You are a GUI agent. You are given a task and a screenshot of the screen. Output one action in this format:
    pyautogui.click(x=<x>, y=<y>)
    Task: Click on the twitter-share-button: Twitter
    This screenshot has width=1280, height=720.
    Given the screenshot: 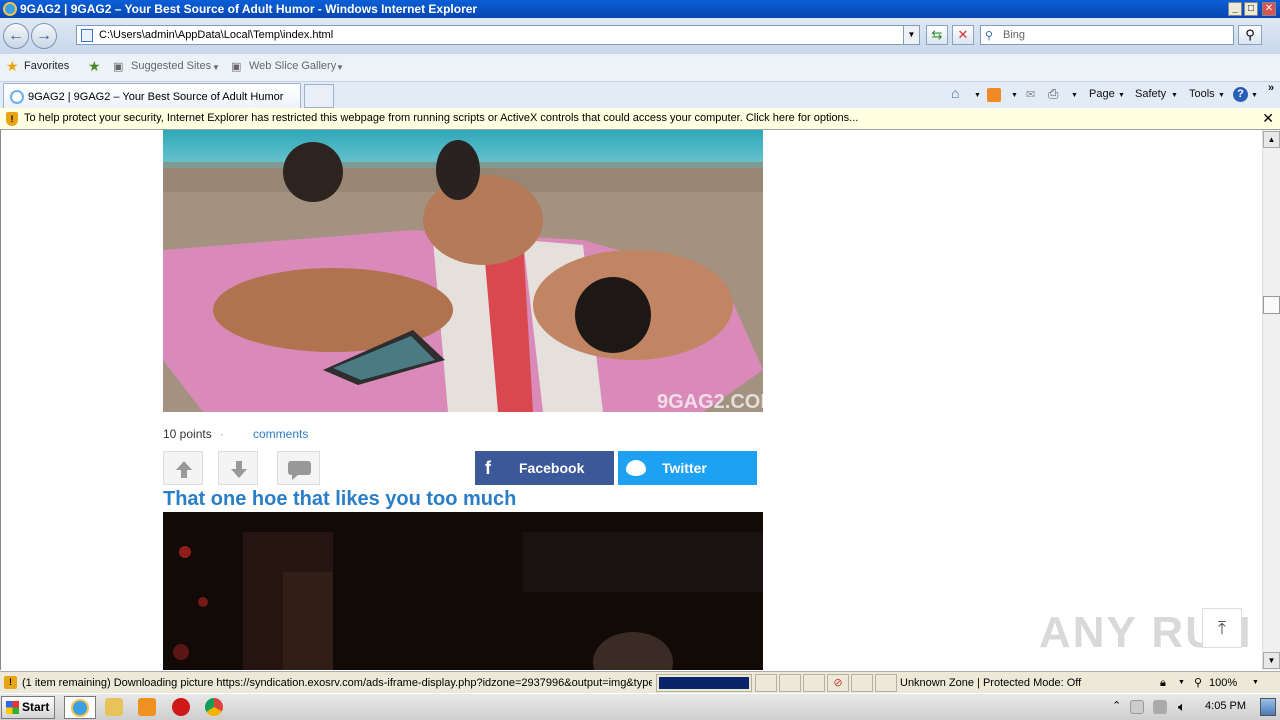 What is the action you would take?
    pyautogui.click(x=687, y=468)
    